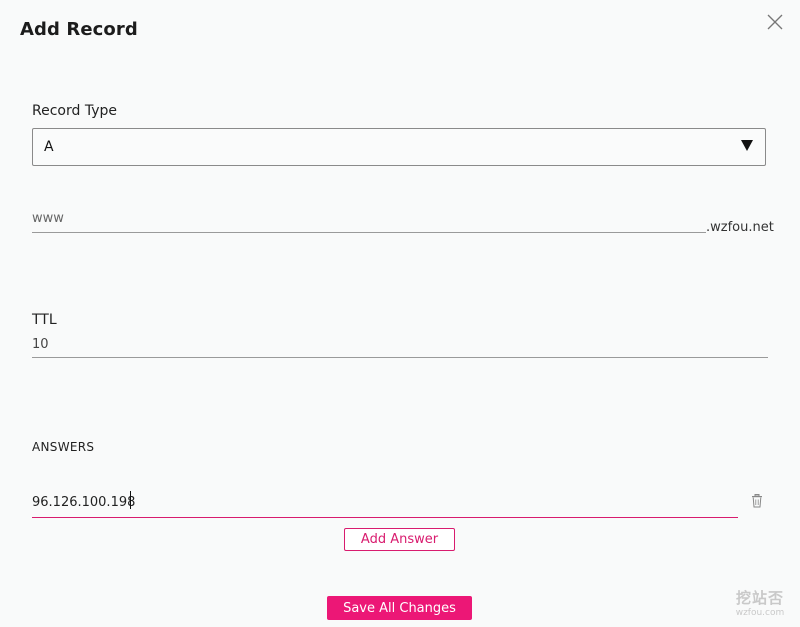  I want to click on ttl-input, so click(400, 345).